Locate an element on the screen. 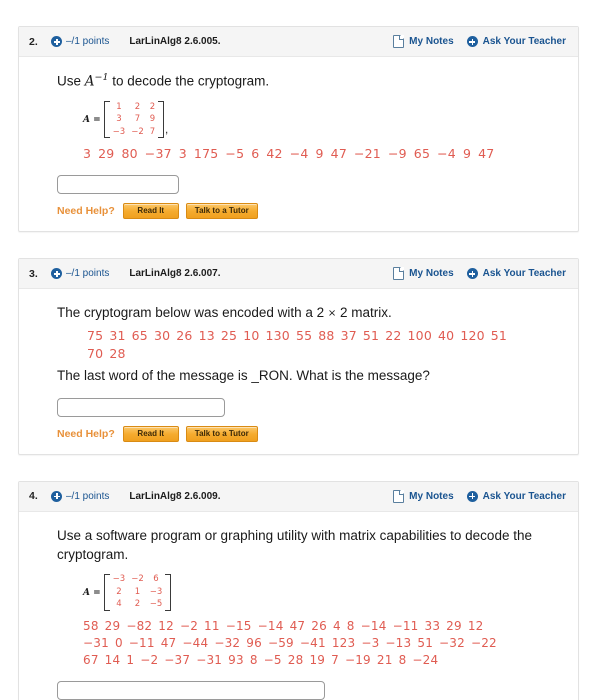 The image size is (597, 700). cryptogram-number: −22 is located at coordinates (483, 643).